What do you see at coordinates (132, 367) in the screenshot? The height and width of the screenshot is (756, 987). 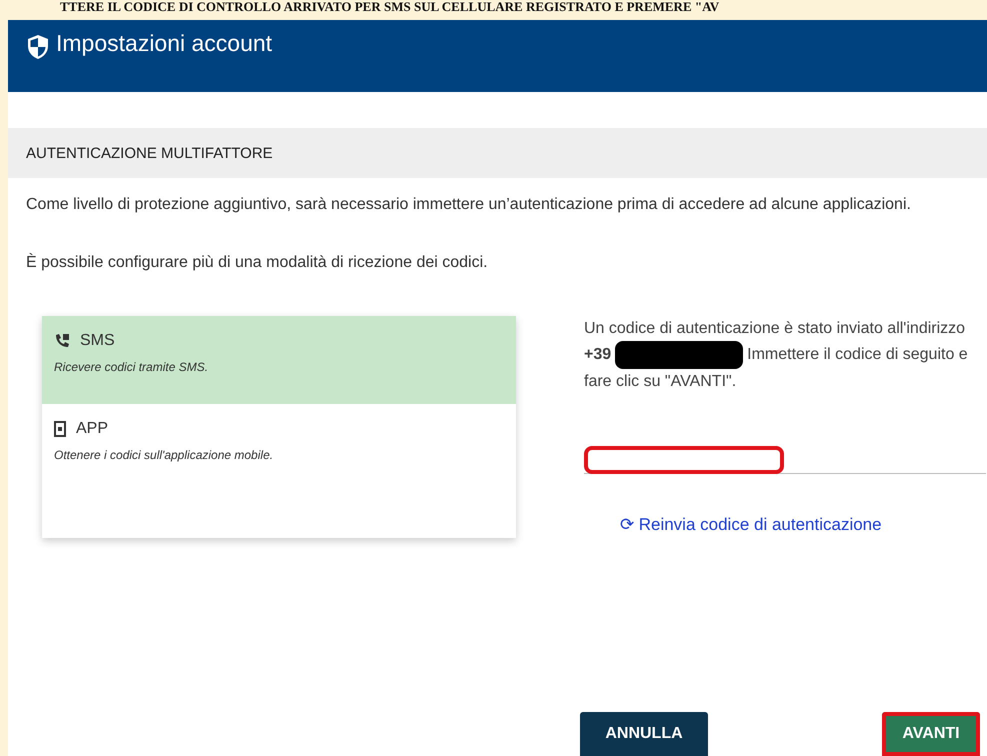 I see `method-description: Ricevere codici tramite SMS.` at bounding box center [132, 367].